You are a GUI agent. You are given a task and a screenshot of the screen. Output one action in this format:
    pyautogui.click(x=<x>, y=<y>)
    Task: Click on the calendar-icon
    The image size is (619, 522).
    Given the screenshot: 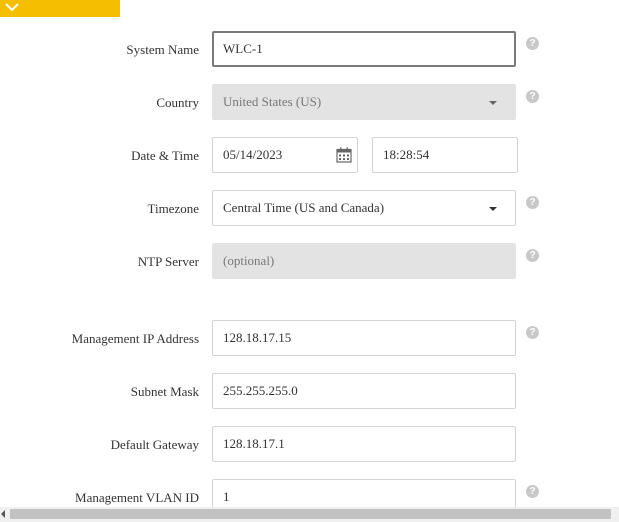 What is the action you would take?
    pyautogui.click(x=344, y=155)
    